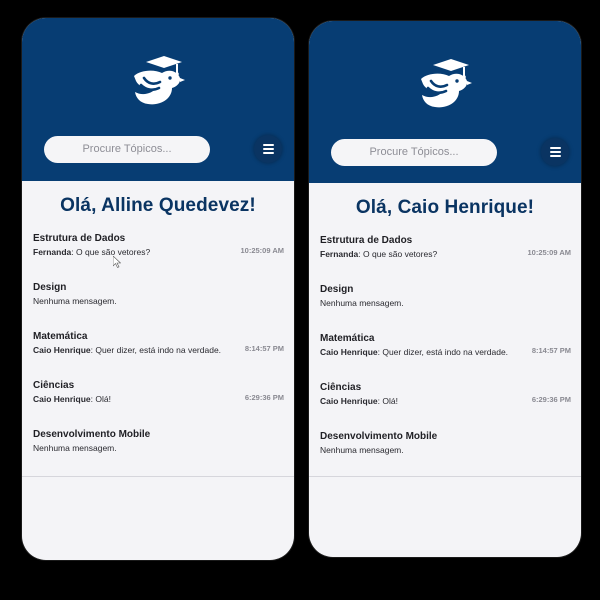 This screenshot has height=600, width=600. Describe the element at coordinates (445, 207) in the screenshot. I see `greeting-title: Olá, Caio Henrique!` at that location.